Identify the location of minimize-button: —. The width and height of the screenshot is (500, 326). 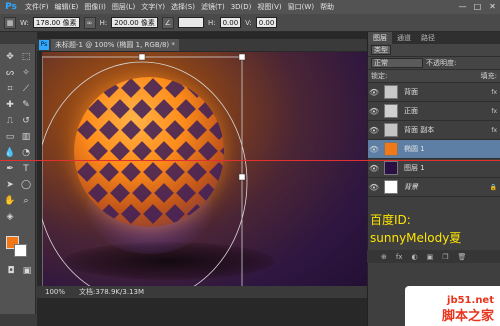
(462, 7).